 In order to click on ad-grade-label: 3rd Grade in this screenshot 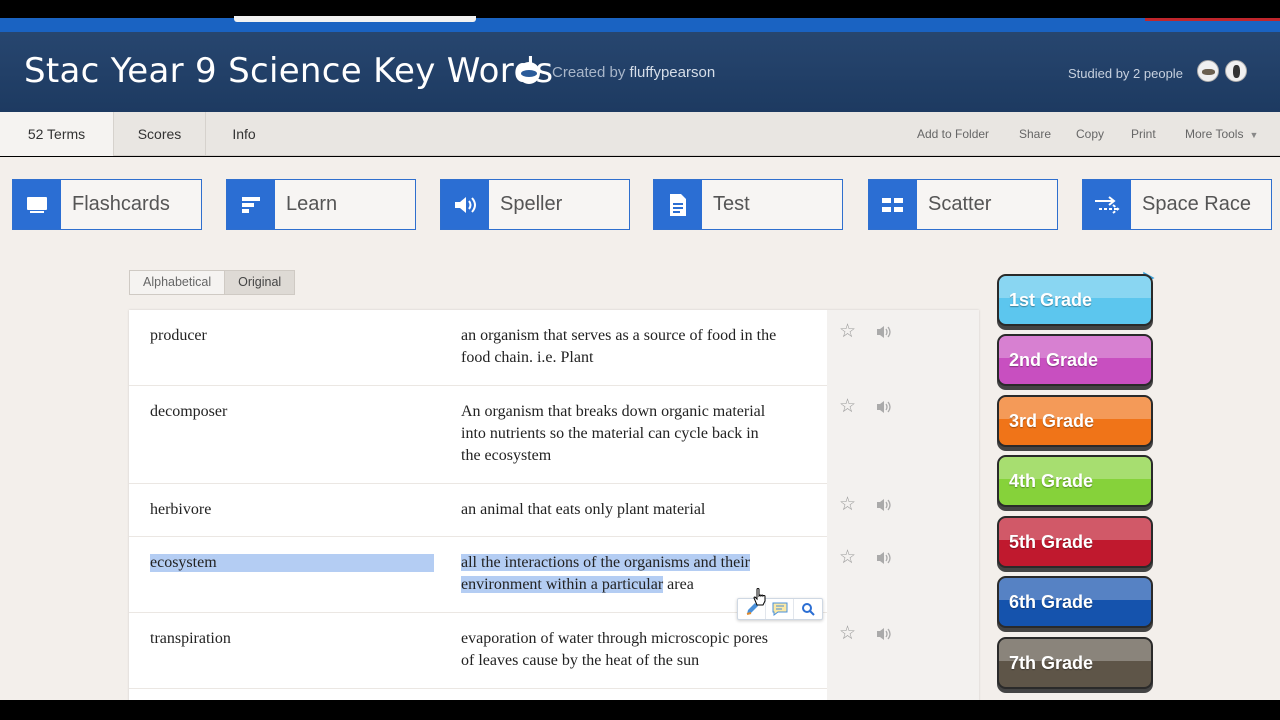, I will do `click(1052, 421)`.